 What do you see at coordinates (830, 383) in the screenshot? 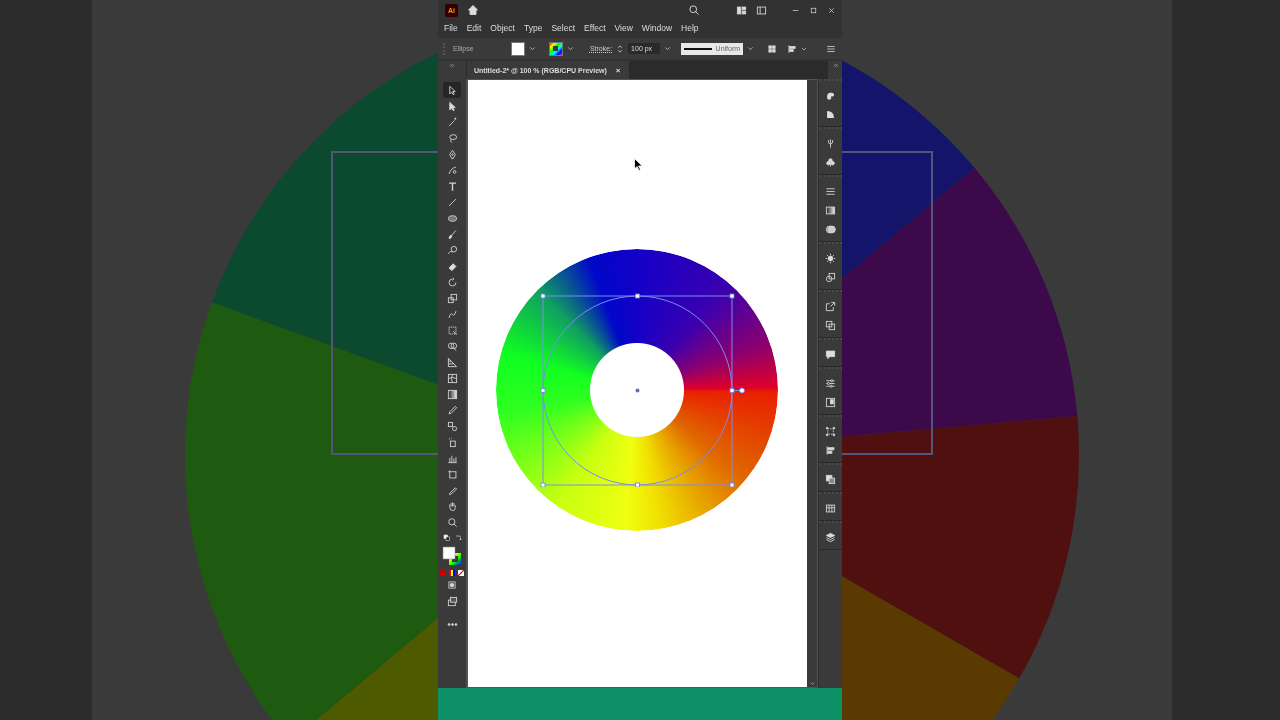
I see `sliders-icon` at bounding box center [830, 383].